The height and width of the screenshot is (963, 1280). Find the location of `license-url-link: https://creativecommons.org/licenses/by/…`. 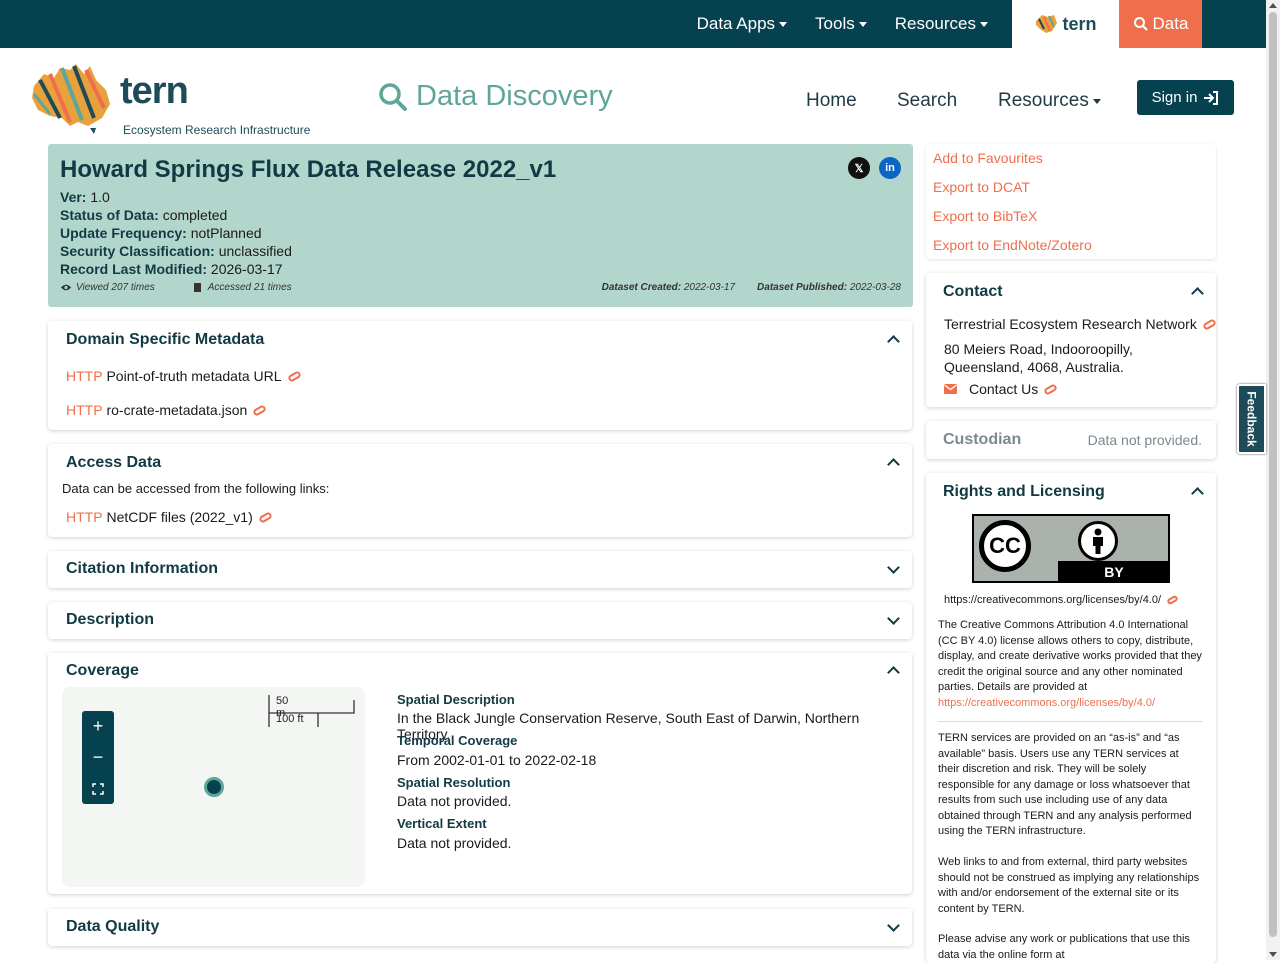

license-url-link: https://creativecommons.org/licenses/by/… is located at coordinates (1061, 600).